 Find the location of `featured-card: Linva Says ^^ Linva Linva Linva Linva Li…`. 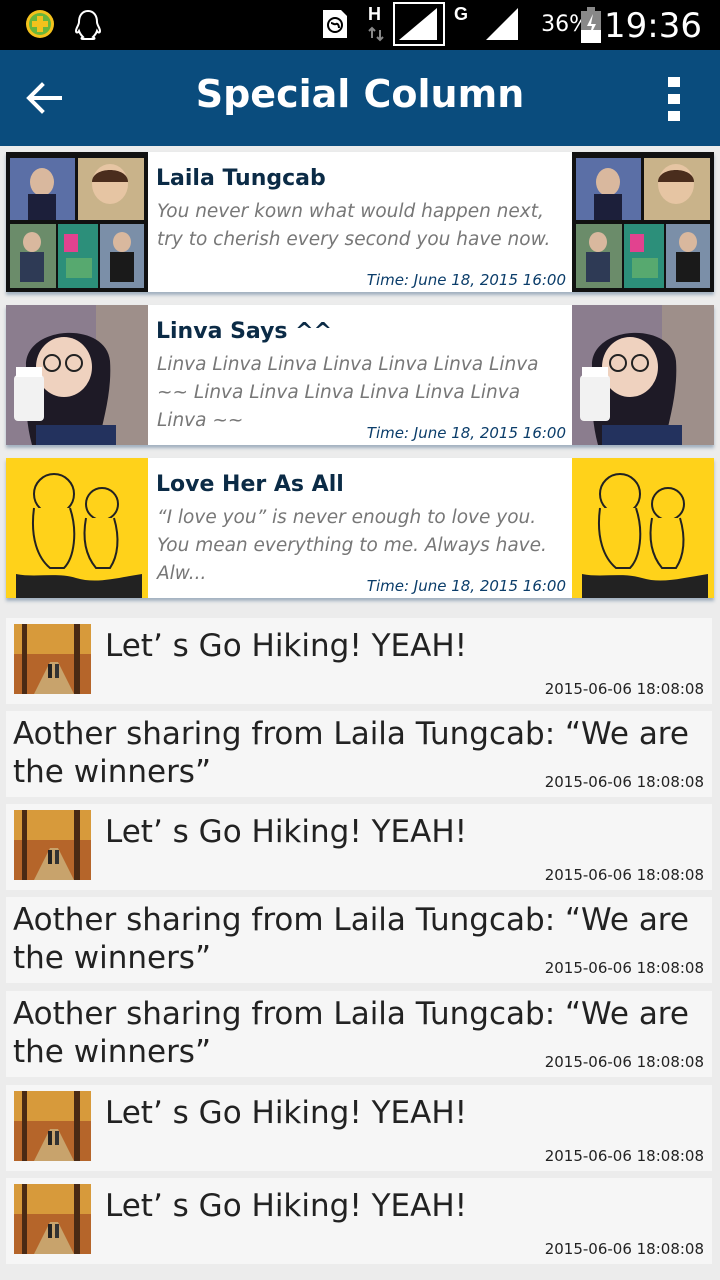

featured-card: Linva Says ^^ Linva Linva Linva Linva Li… is located at coordinates (360, 375).